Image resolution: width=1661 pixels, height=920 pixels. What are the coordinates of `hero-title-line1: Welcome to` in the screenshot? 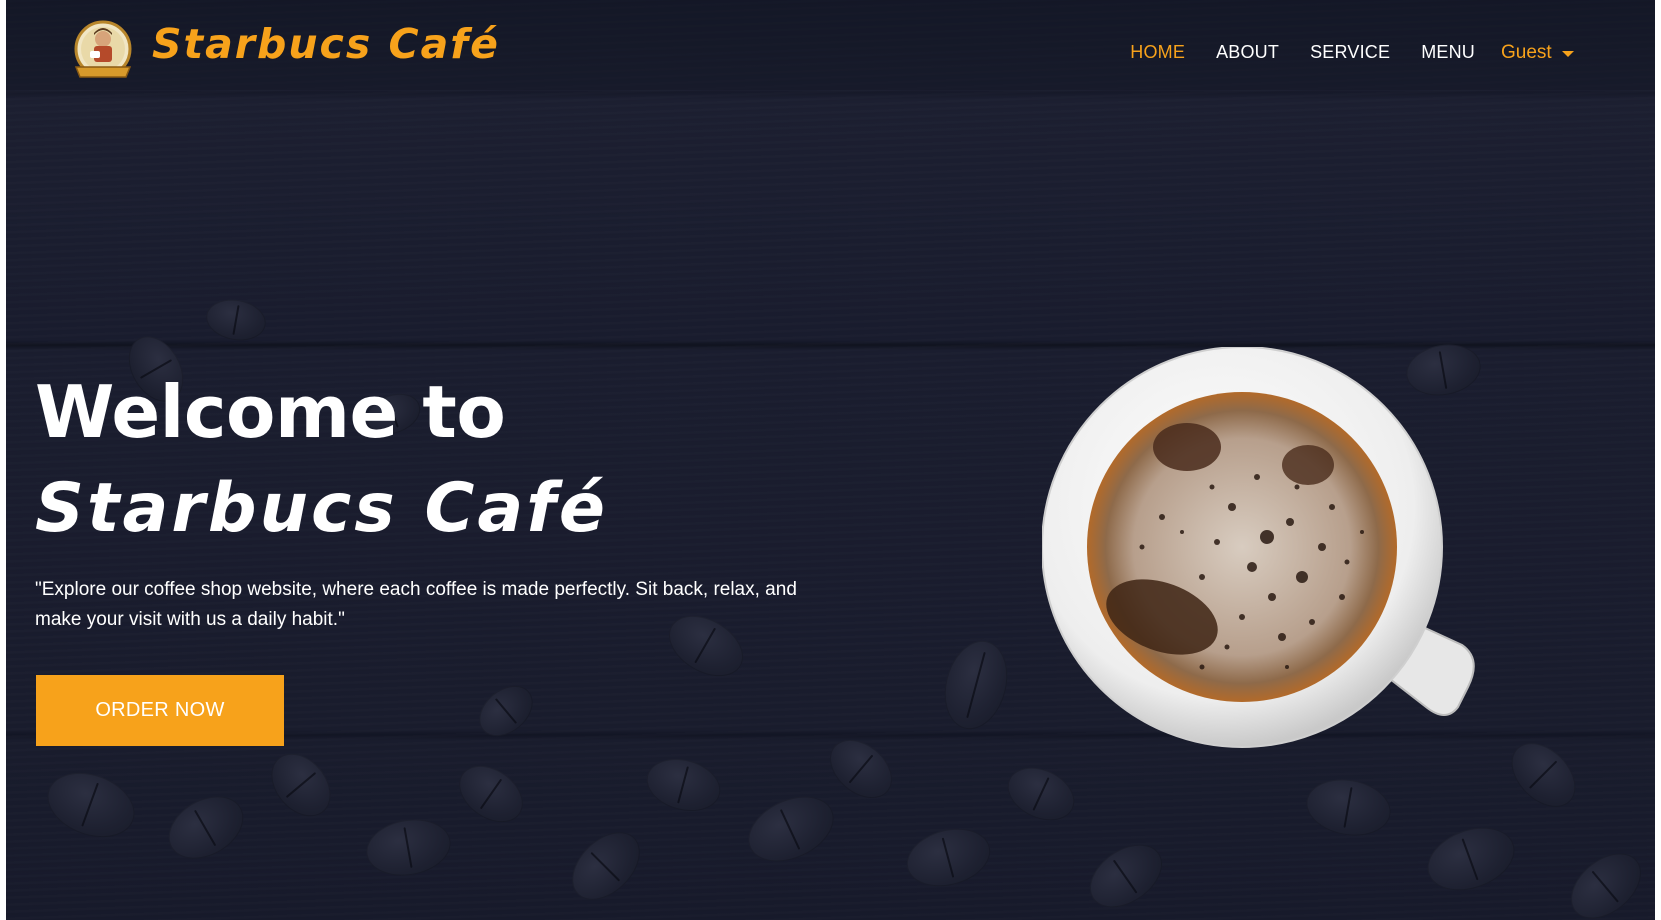 It's located at (270, 412).